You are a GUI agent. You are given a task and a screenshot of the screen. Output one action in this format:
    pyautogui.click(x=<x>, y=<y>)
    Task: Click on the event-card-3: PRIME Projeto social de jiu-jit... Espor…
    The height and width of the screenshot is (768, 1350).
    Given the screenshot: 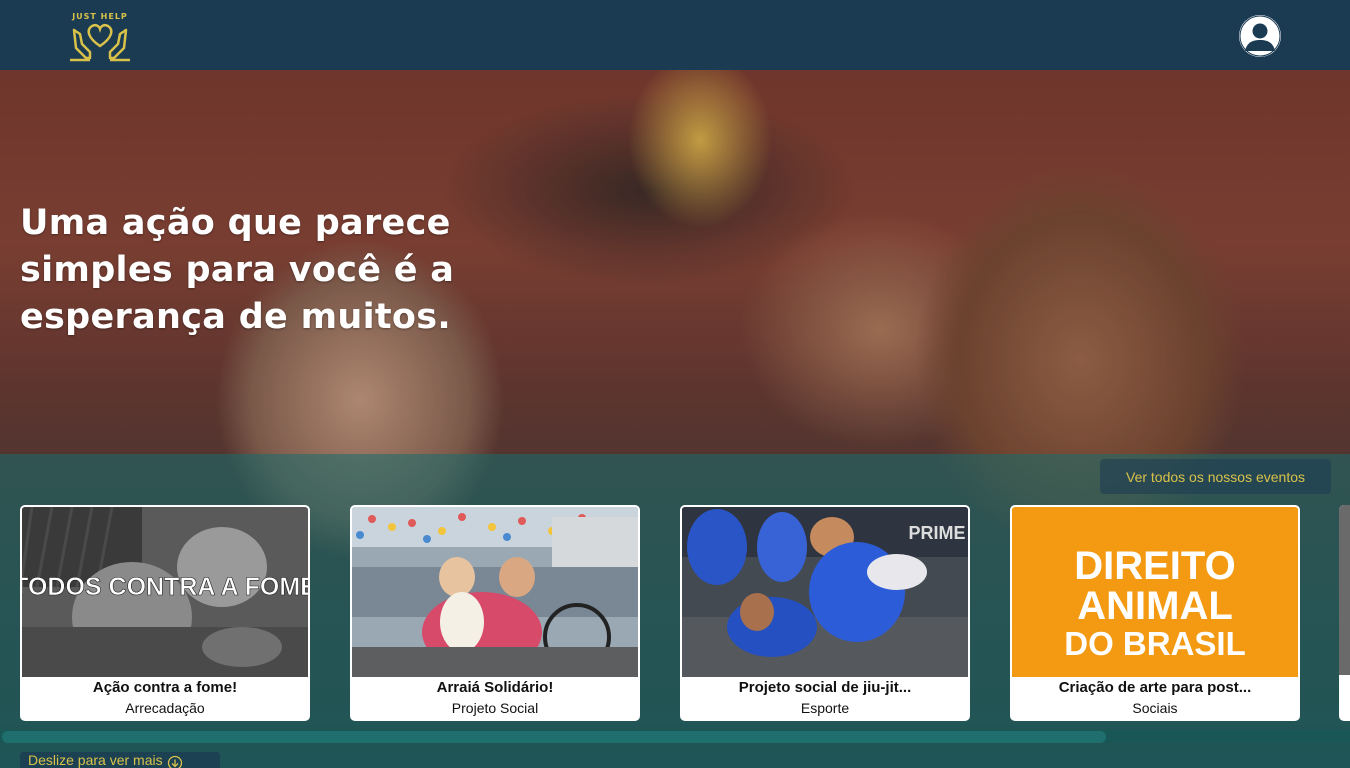 What is the action you would take?
    pyautogui.click(x=825, y=613)
    